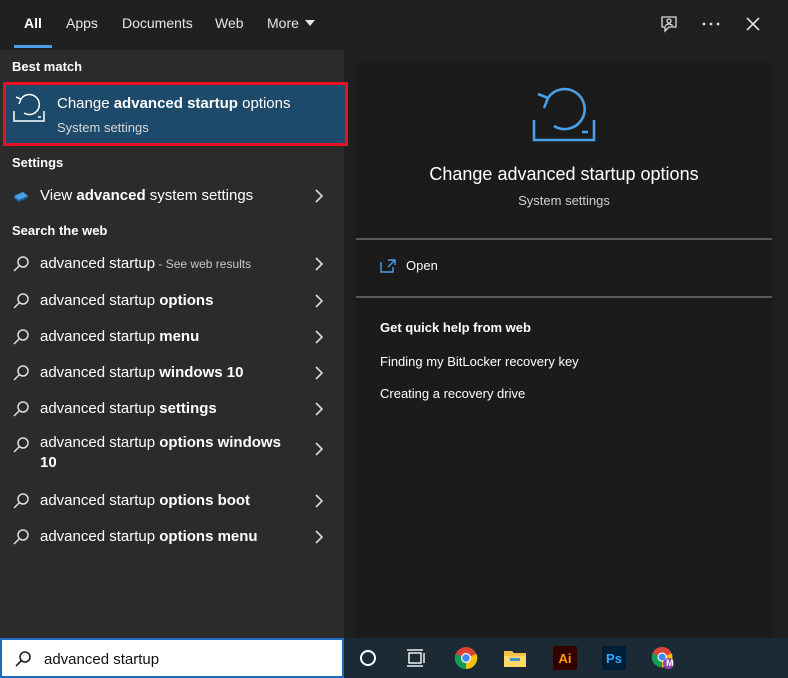 The image size is (788, 678). Describe the element at coordinates (452, 393) in the screenshot. I see `help-link-recovery-drive: Creating a recovery drive` at that location.